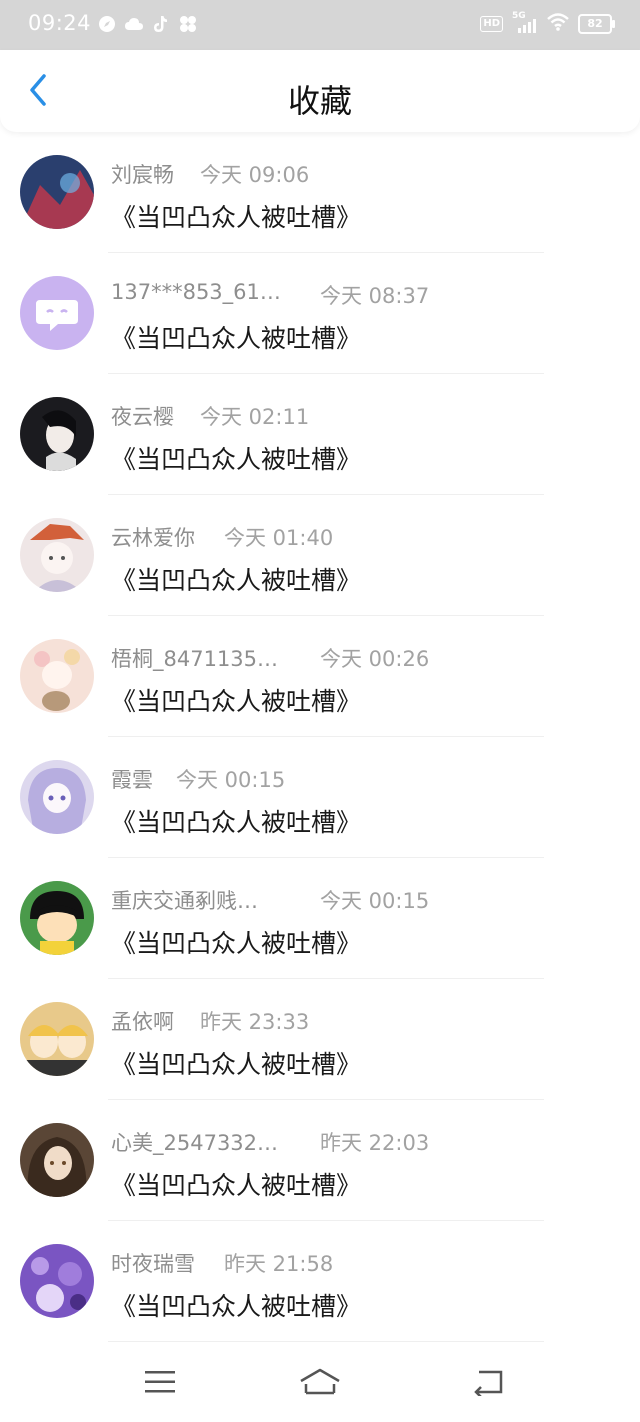 Image resolution: width=640 pixels, height=1422 pixels. What do you see at coordinates (153, 537) in the screenshot?
I see `username: 云林爱你` at bounding box center [153, 537].